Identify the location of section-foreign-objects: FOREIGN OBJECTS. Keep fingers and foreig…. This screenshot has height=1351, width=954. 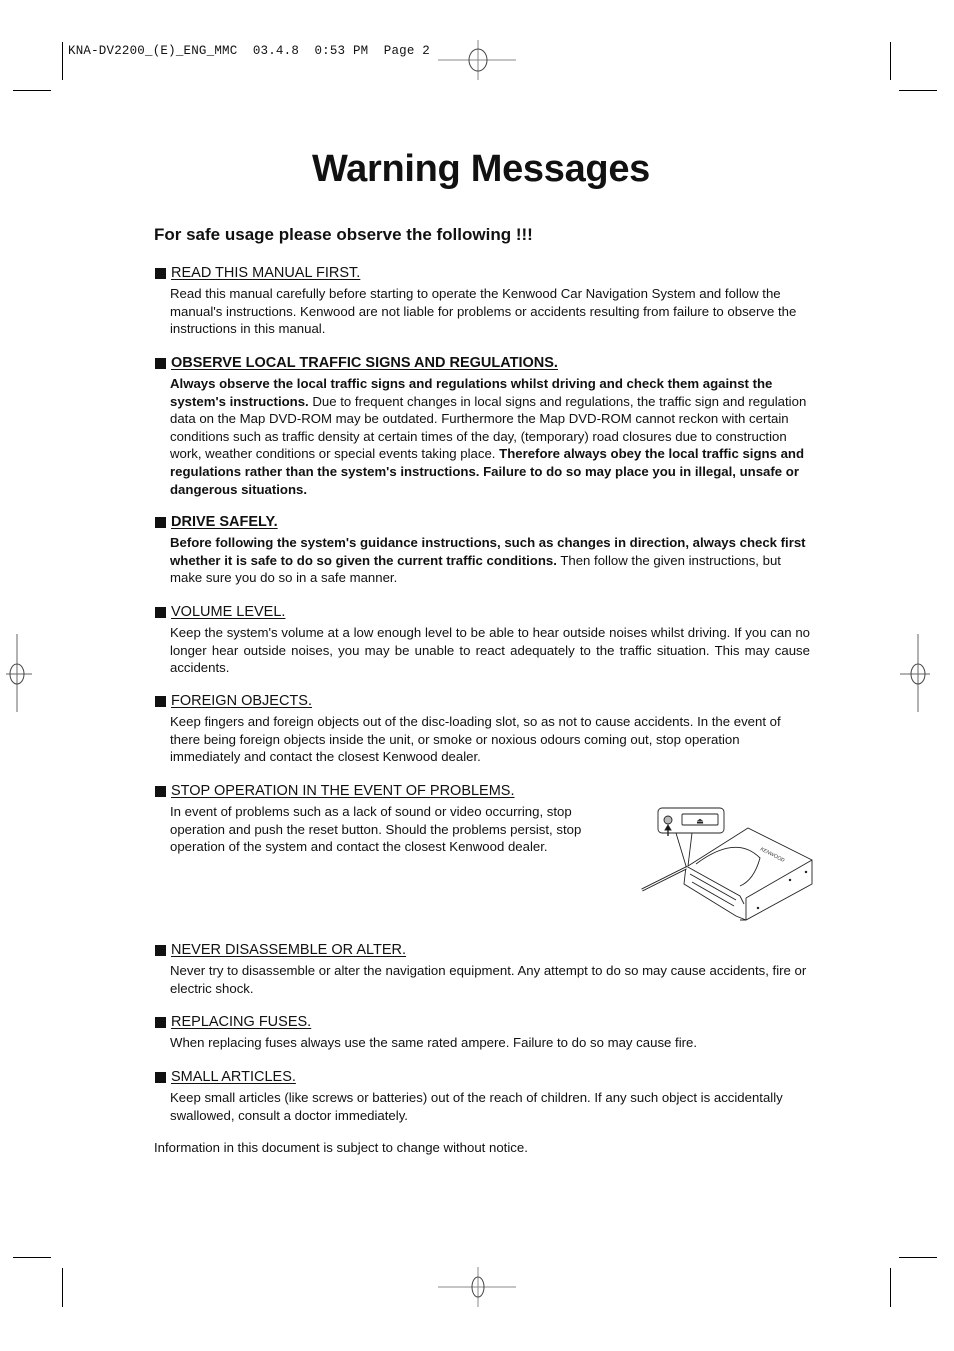
(482, 729).